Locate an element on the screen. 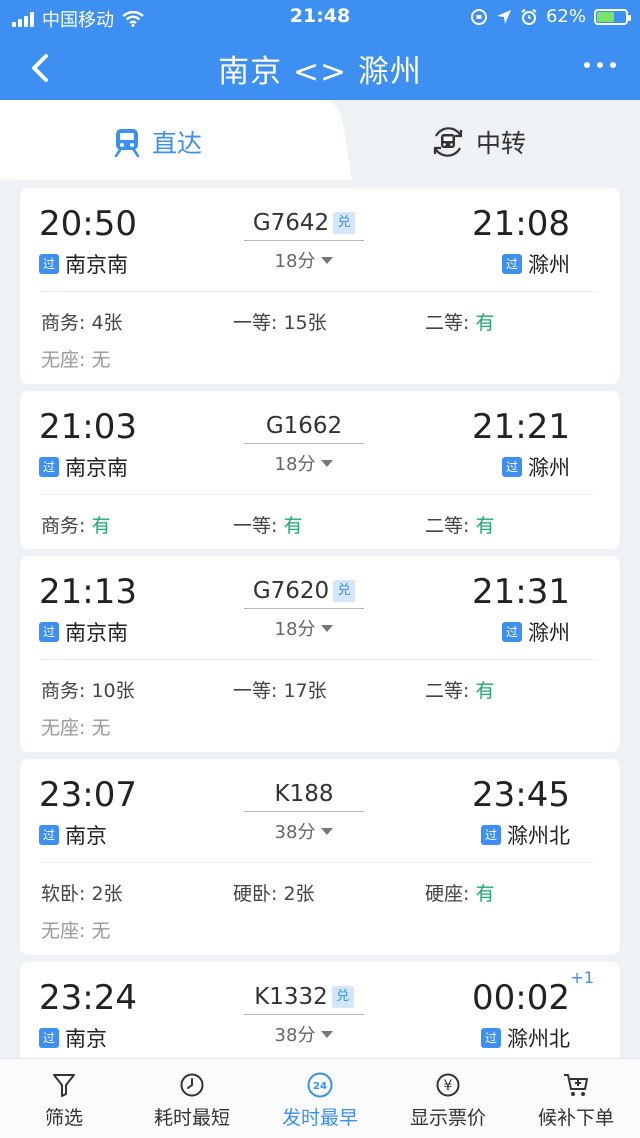 The width and height of the screenshot is (640, 1138). seat-hard-sleeper: 硬卧: 2张 is located at coordinates (274, 892).